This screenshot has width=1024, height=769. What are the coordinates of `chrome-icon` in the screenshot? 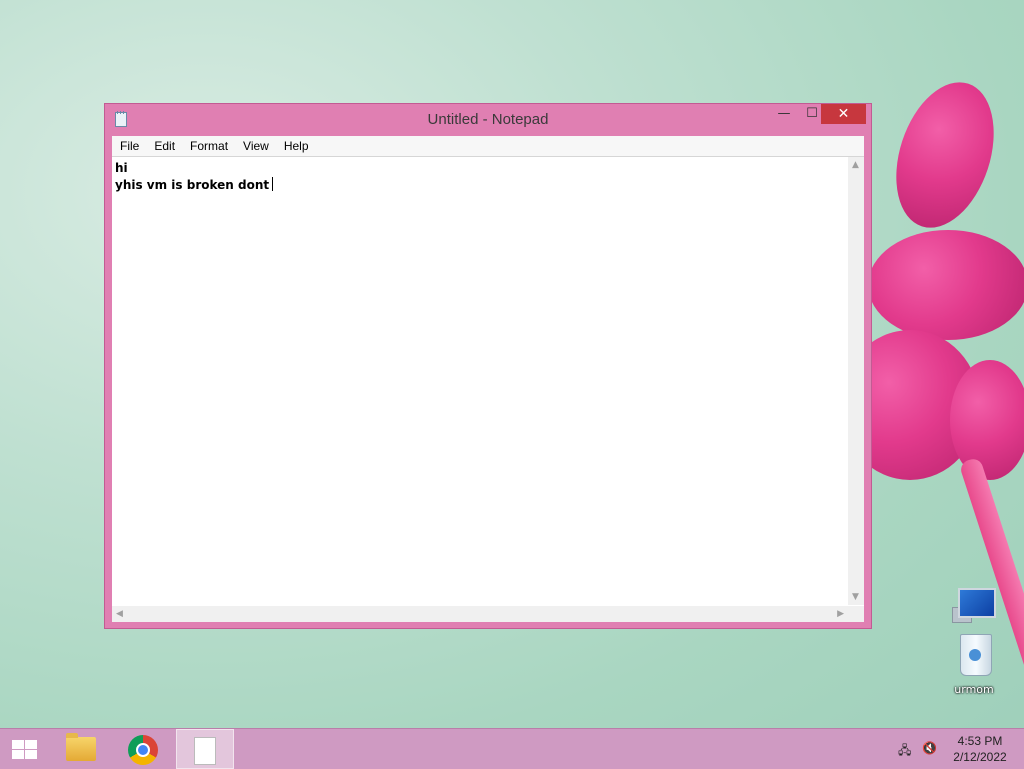 It's located at (143, 750).